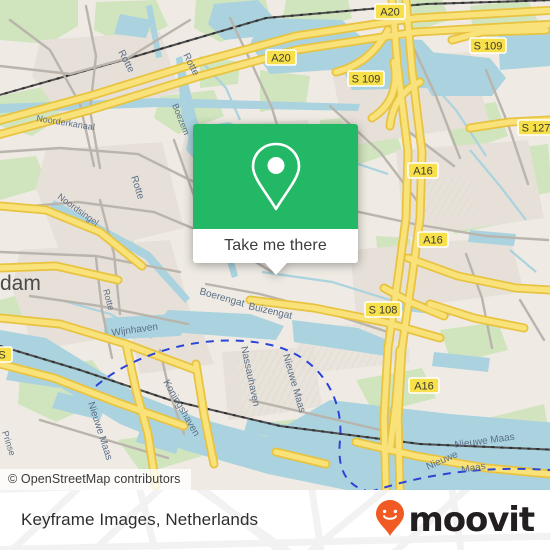 This screenshot has height=550, width=550. What do you see at coordinates (275, 520) in the screenshot?
I see `card-footer: Keyframe Images, Netherlands moovit` at bounding box center [275, 520].